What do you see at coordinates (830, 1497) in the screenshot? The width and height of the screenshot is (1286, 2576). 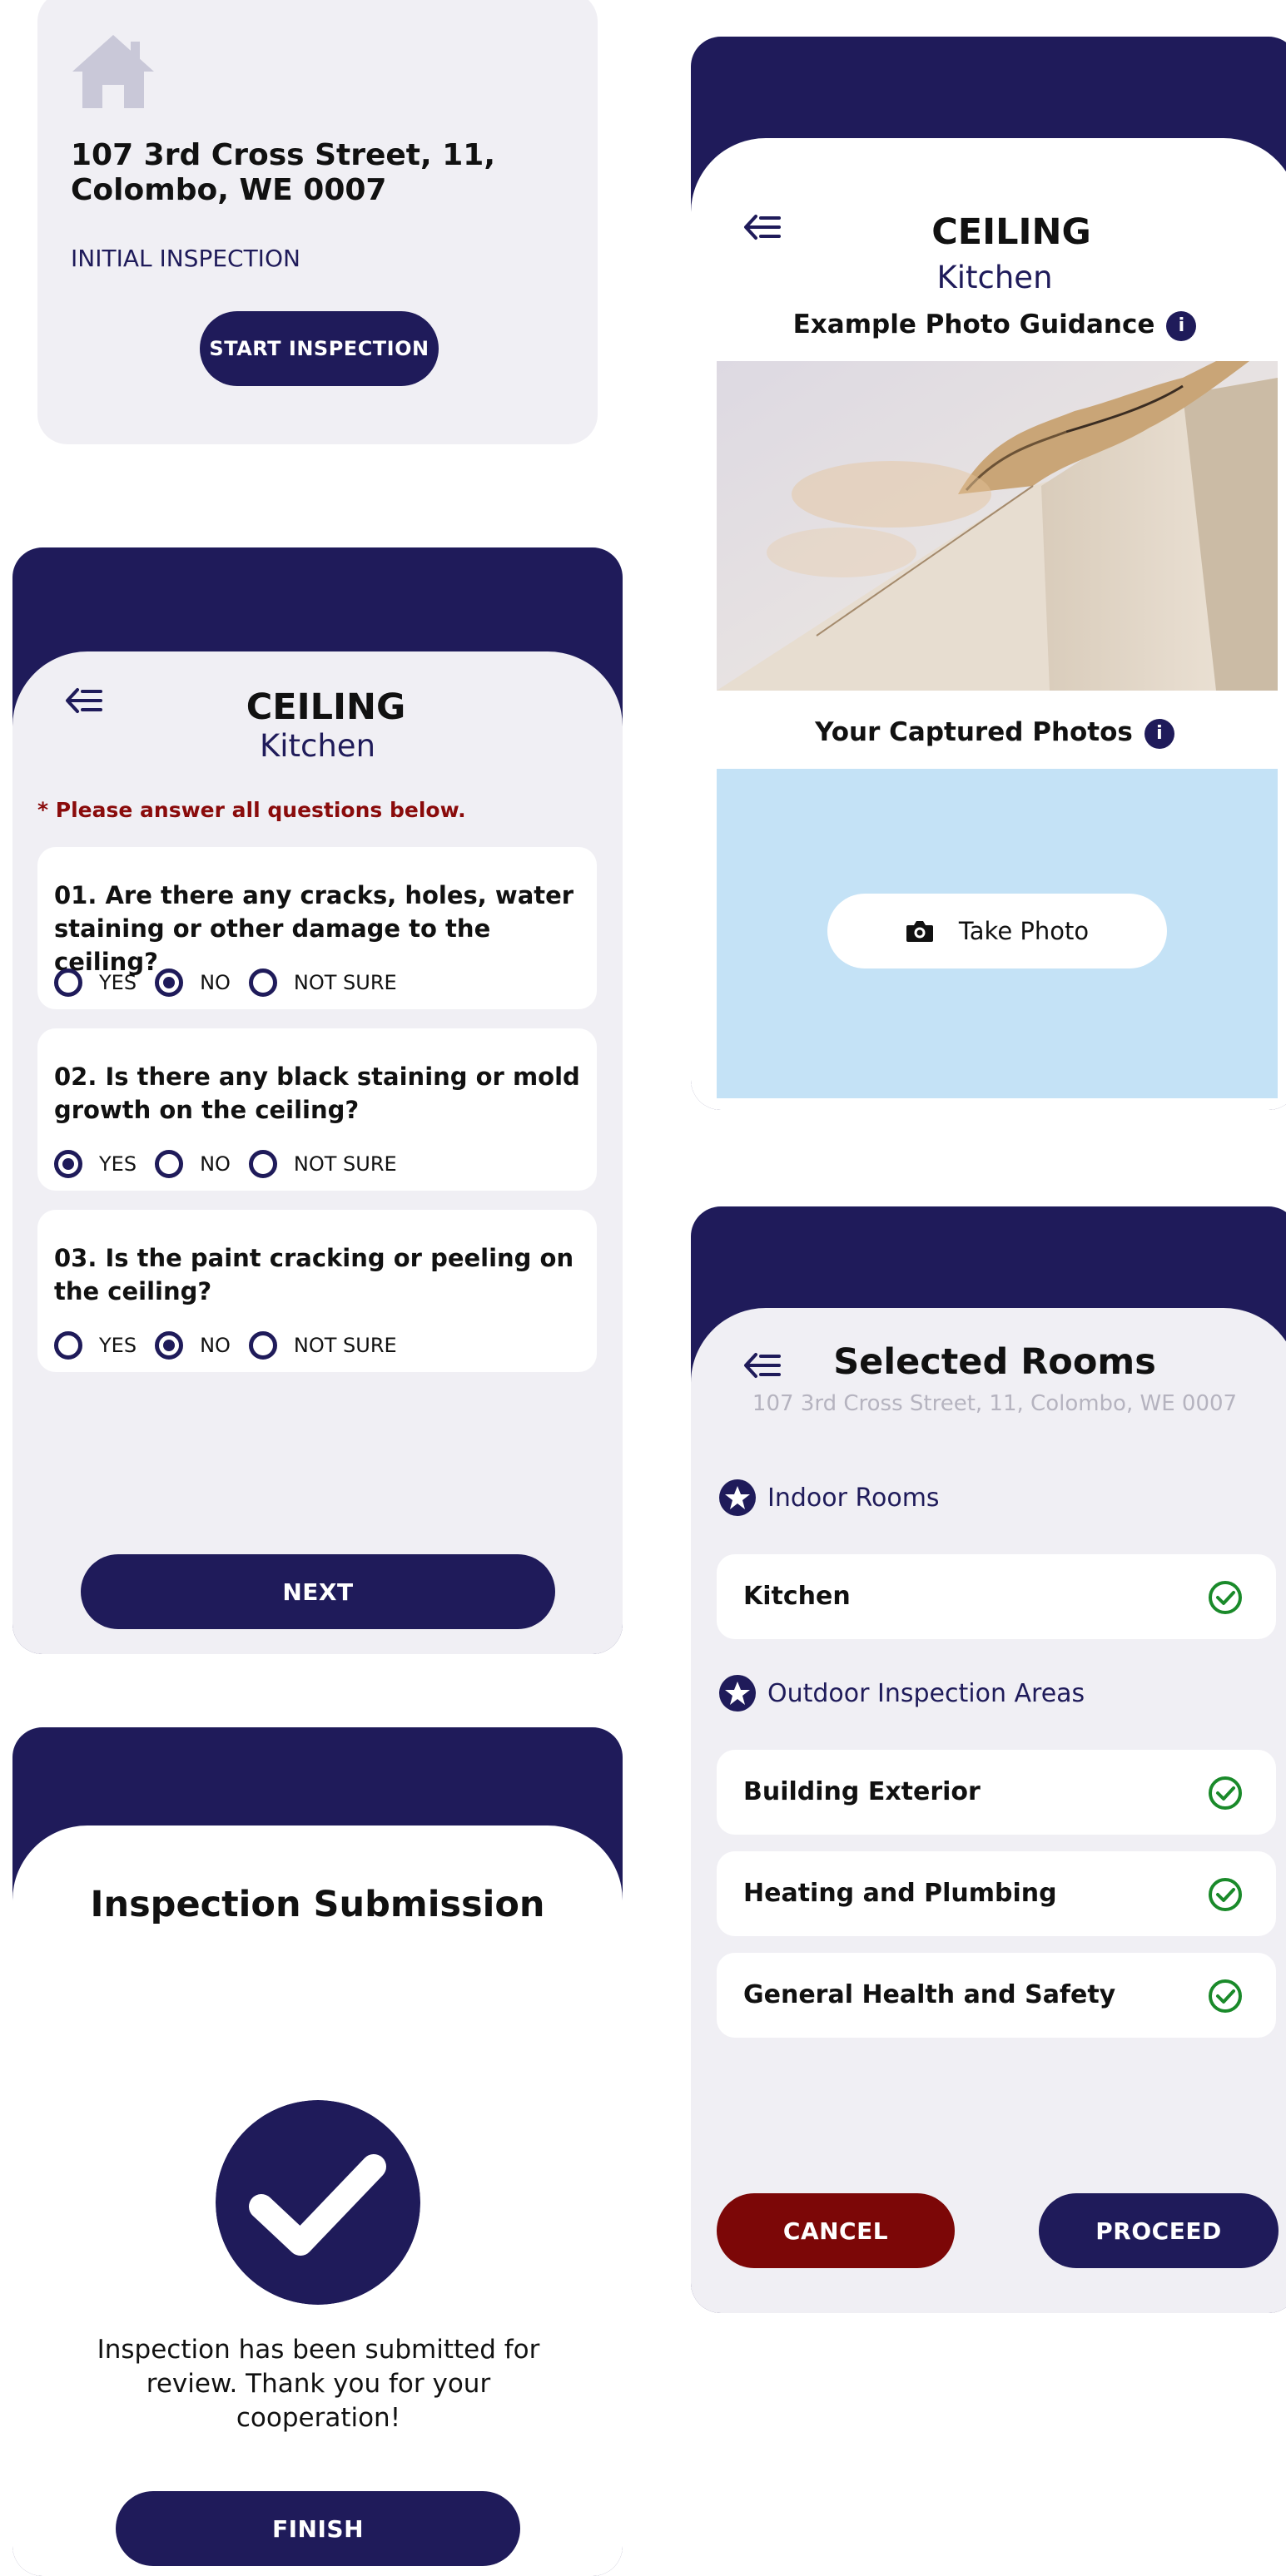 I see `indoor-rooms-heading: Indoor Rooms` at bounding box center [830, 1497].